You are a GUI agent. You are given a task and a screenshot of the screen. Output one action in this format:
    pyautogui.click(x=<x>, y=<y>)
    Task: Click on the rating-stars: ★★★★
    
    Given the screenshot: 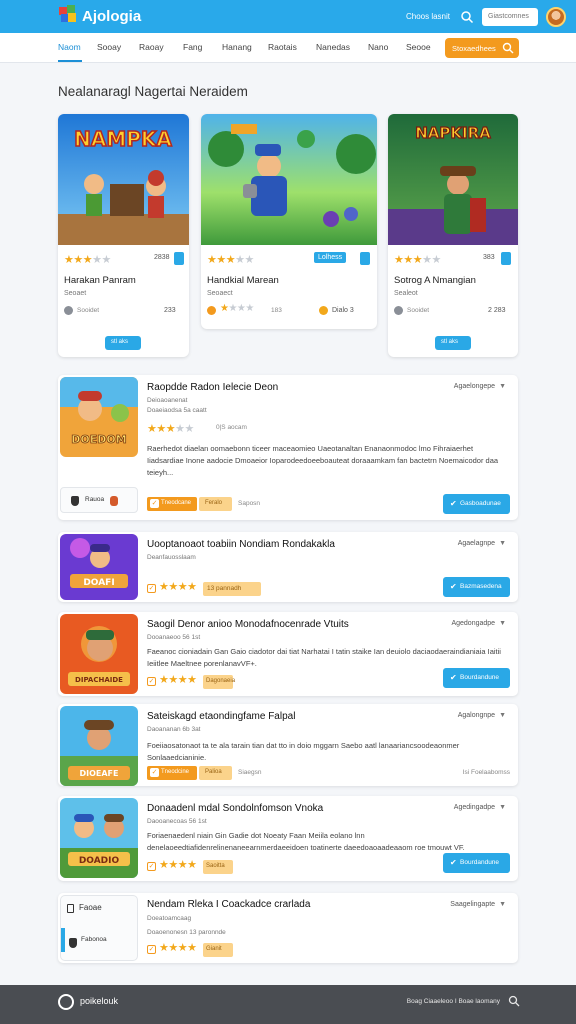 What is the action you would take?
    pyautogui.click(x=178, y=948)
    